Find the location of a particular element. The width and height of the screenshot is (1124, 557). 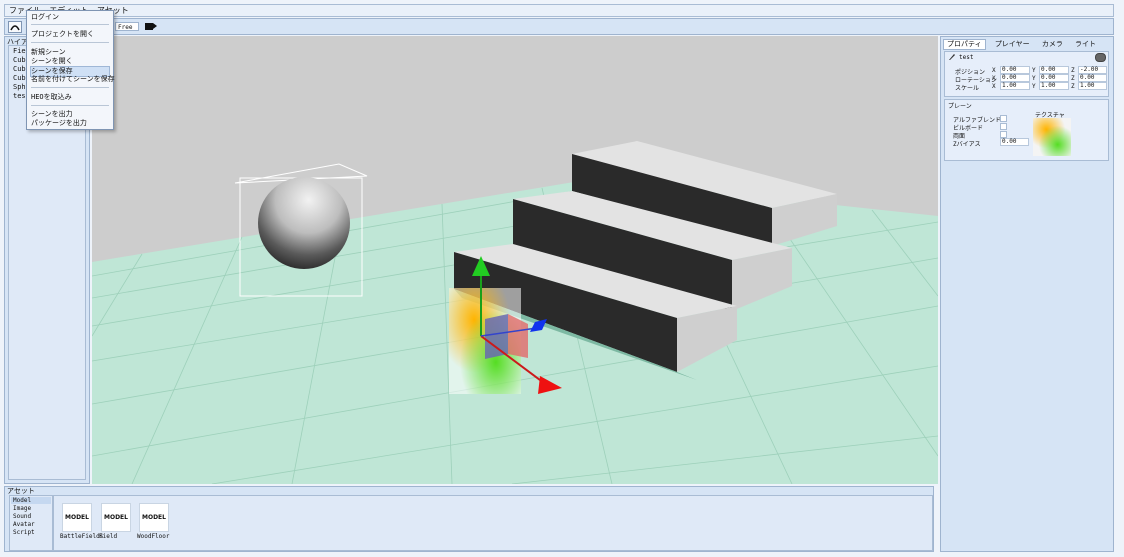

plane-section: プレーン アルファブレンド ビルボード 両面 Zバイアス 0.00 テクスチャ is located at coordinates (1026, 130).